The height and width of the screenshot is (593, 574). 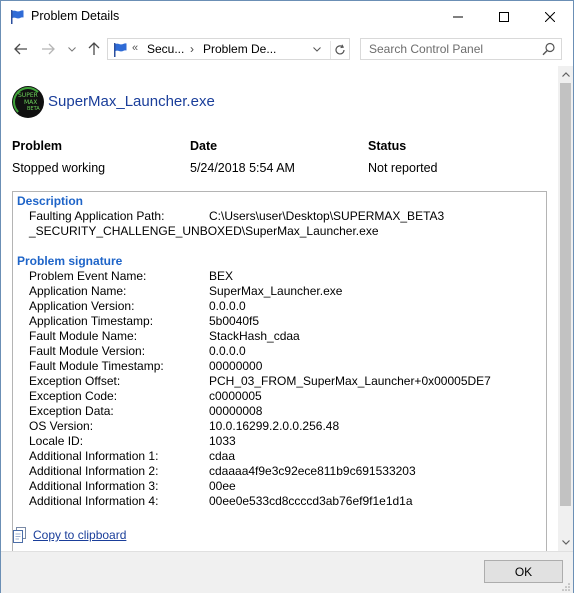 I want to click on application-name: SuperMax_Launcher.exe, so click(x=131, y=101).